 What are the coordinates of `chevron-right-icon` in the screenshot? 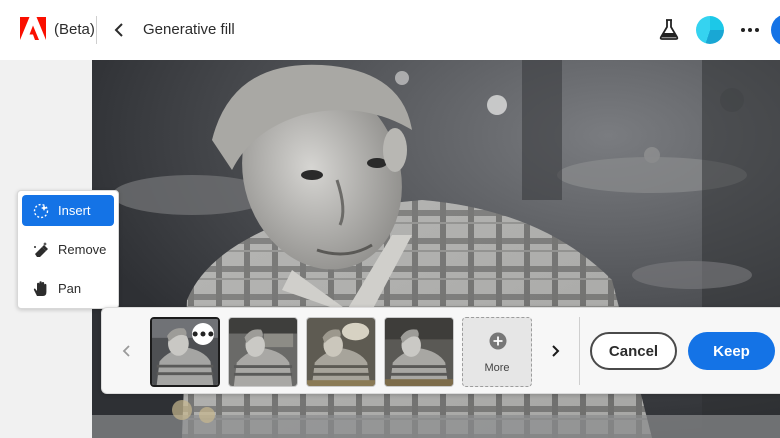 It's located at (555, 351).